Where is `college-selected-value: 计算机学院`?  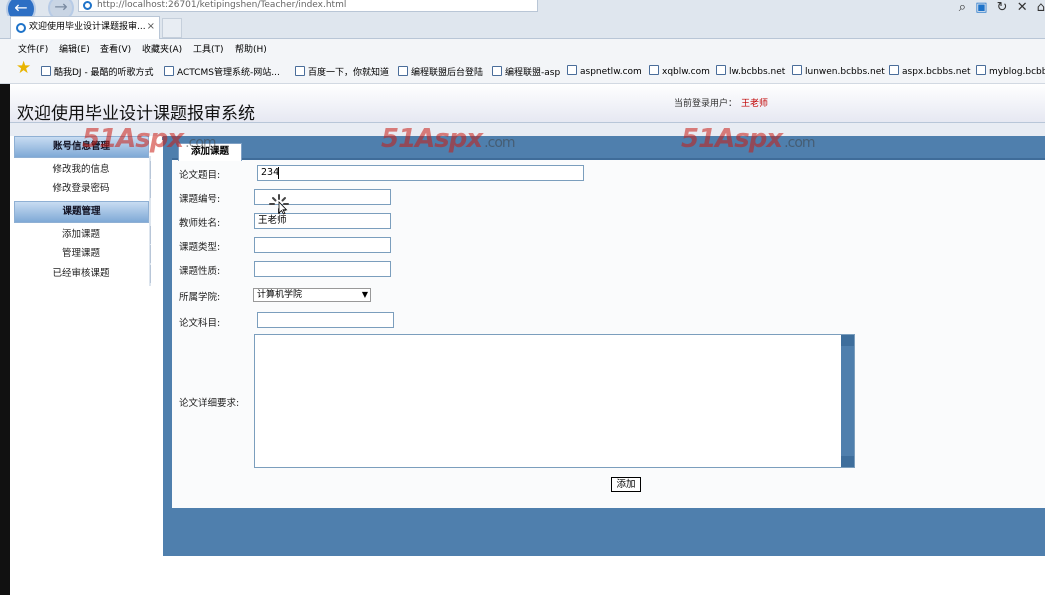 college-selected-value: 计算机学院 is located at coordinates (280, 295).